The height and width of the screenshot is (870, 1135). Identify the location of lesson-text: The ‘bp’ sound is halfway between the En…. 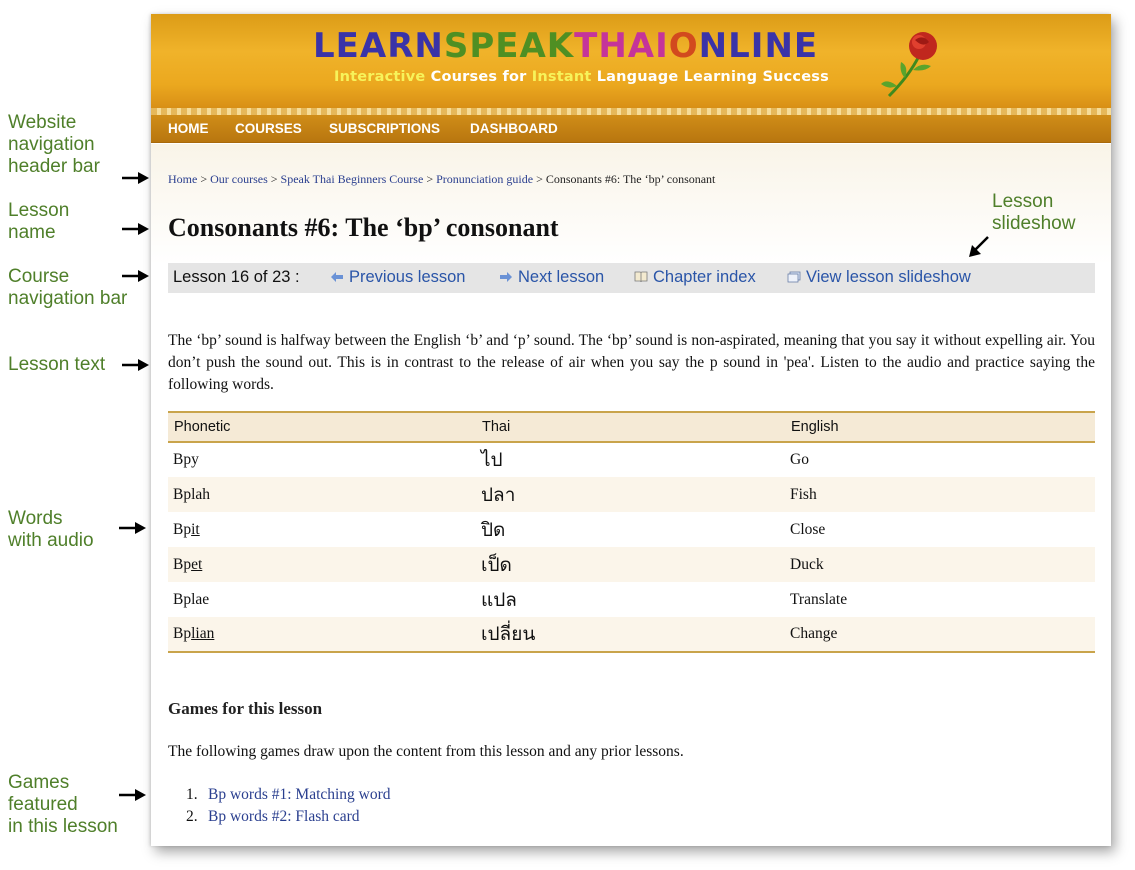
(631, 362).